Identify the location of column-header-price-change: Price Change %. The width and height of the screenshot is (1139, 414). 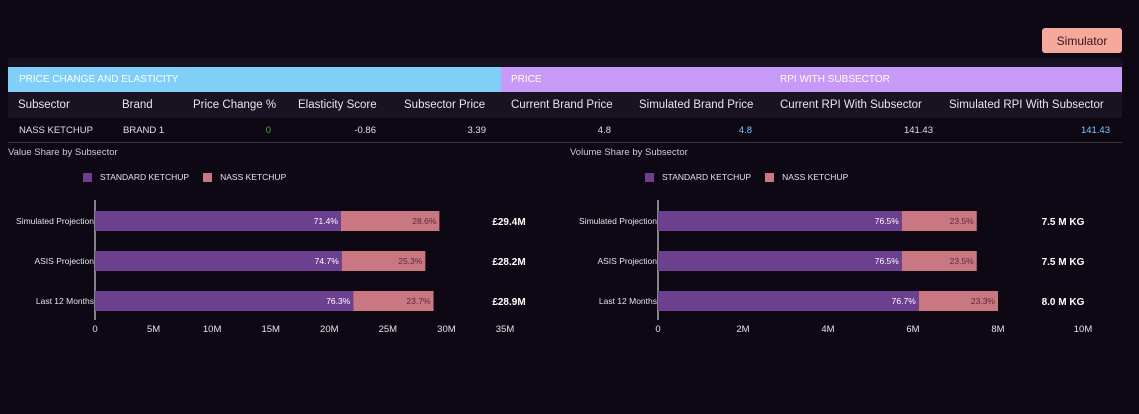
(234, 105).